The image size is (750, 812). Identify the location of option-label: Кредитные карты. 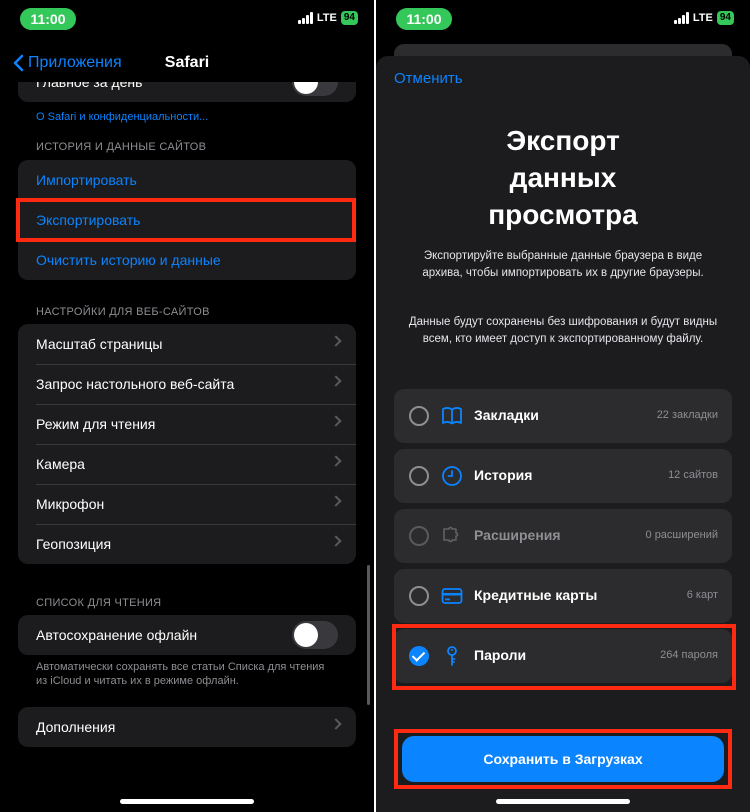
(536, 595).